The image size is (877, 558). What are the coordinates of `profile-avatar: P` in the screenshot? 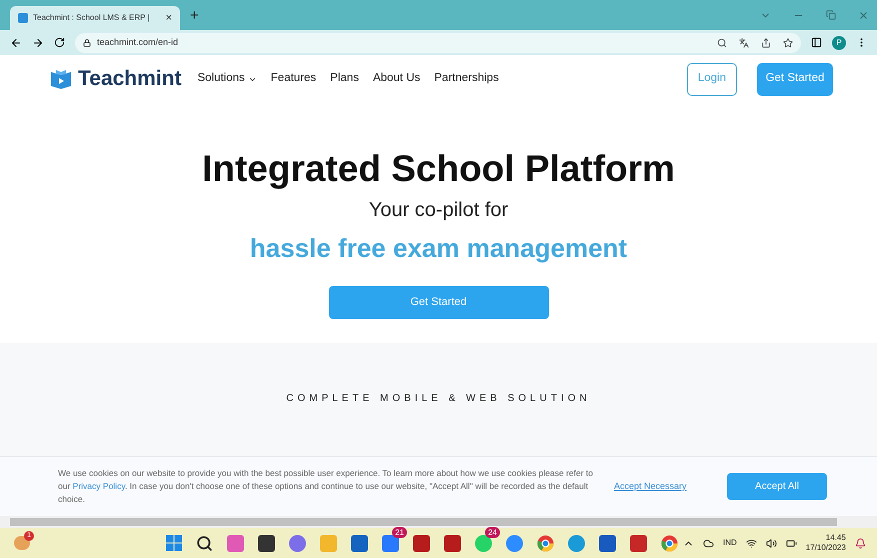 It's located at (839, 43).